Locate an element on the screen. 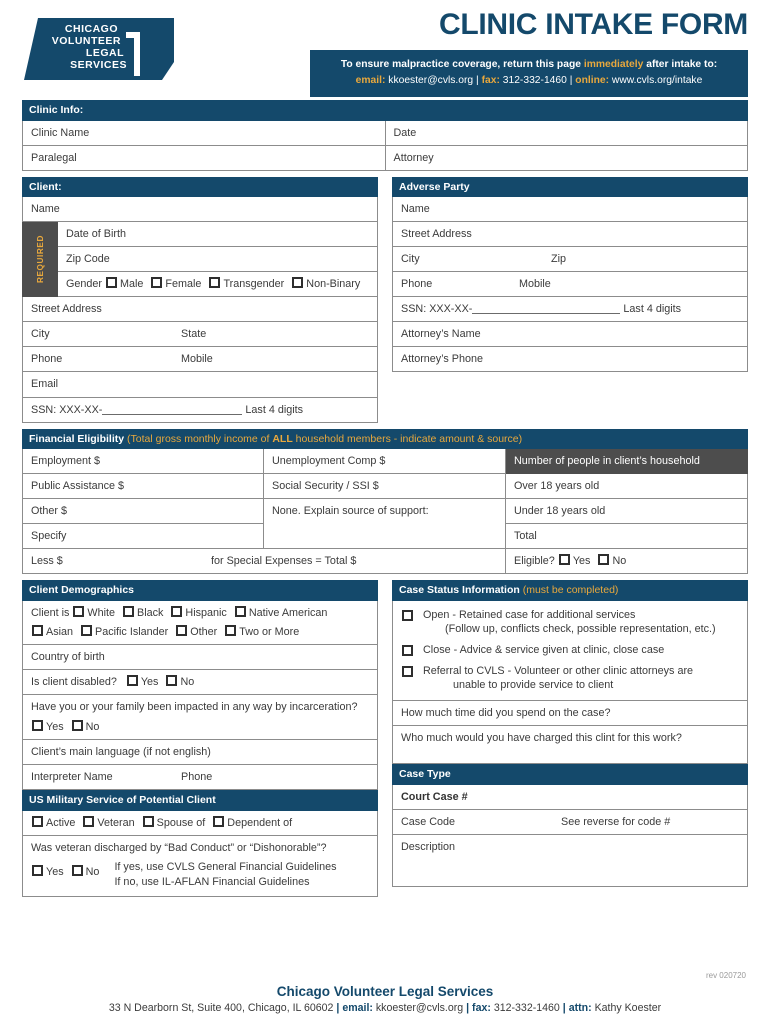 This screenshot has height=1024, width=770. field-client-city-state: City State is located at coordinates (200, 335).